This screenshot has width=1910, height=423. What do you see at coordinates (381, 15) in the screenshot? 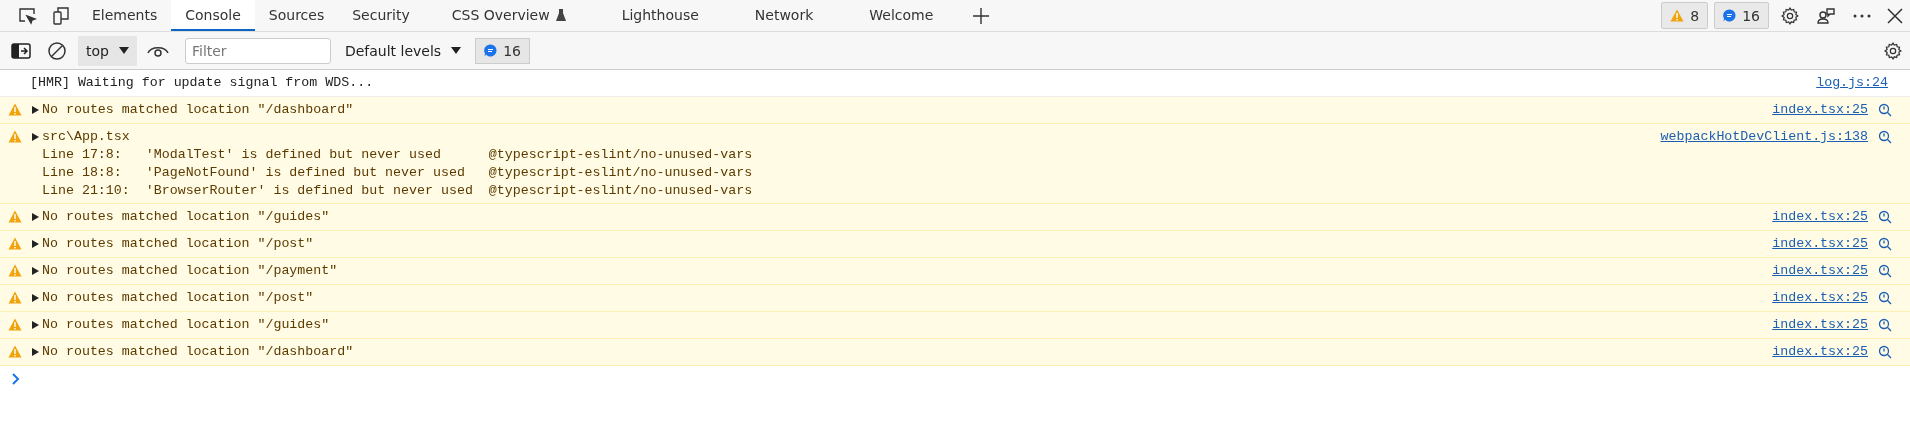
I see `panel-tab: Security` at bounding box center [381, 15].